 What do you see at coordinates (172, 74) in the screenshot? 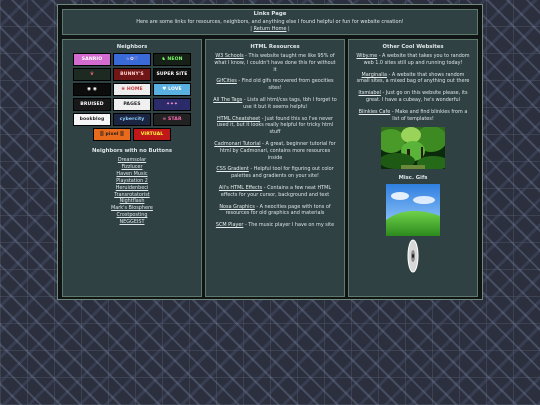
I see `neighbor-button: SUPER SITE` at bounding box center [172, 74].